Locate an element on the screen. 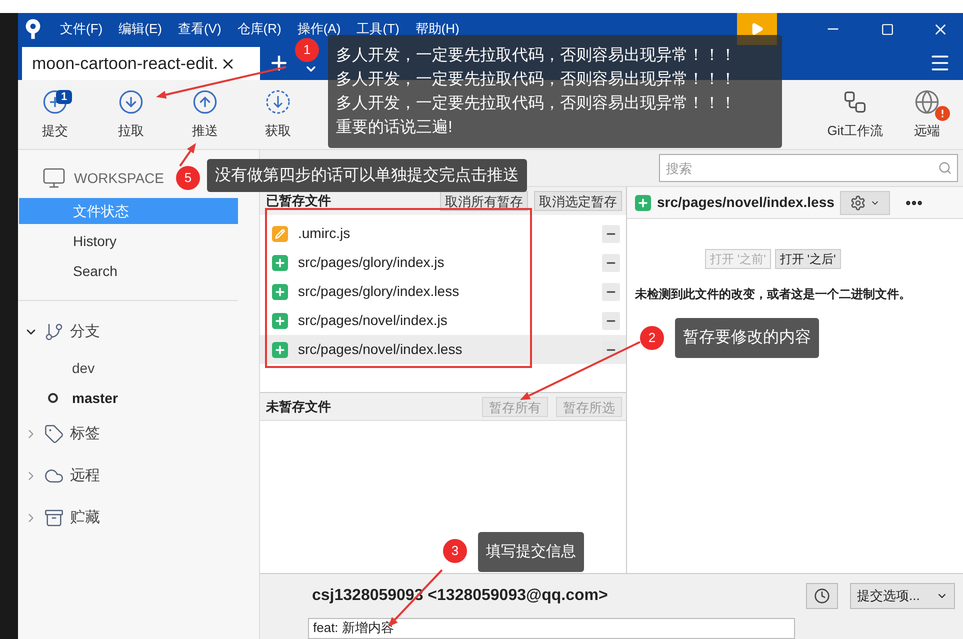  branch-icon is located at coordinates (54, 332).